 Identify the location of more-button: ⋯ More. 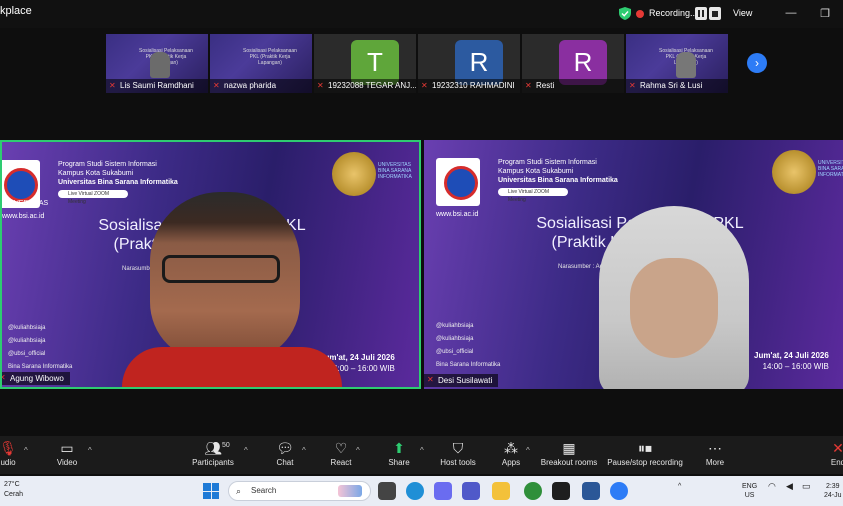
(715, 455).